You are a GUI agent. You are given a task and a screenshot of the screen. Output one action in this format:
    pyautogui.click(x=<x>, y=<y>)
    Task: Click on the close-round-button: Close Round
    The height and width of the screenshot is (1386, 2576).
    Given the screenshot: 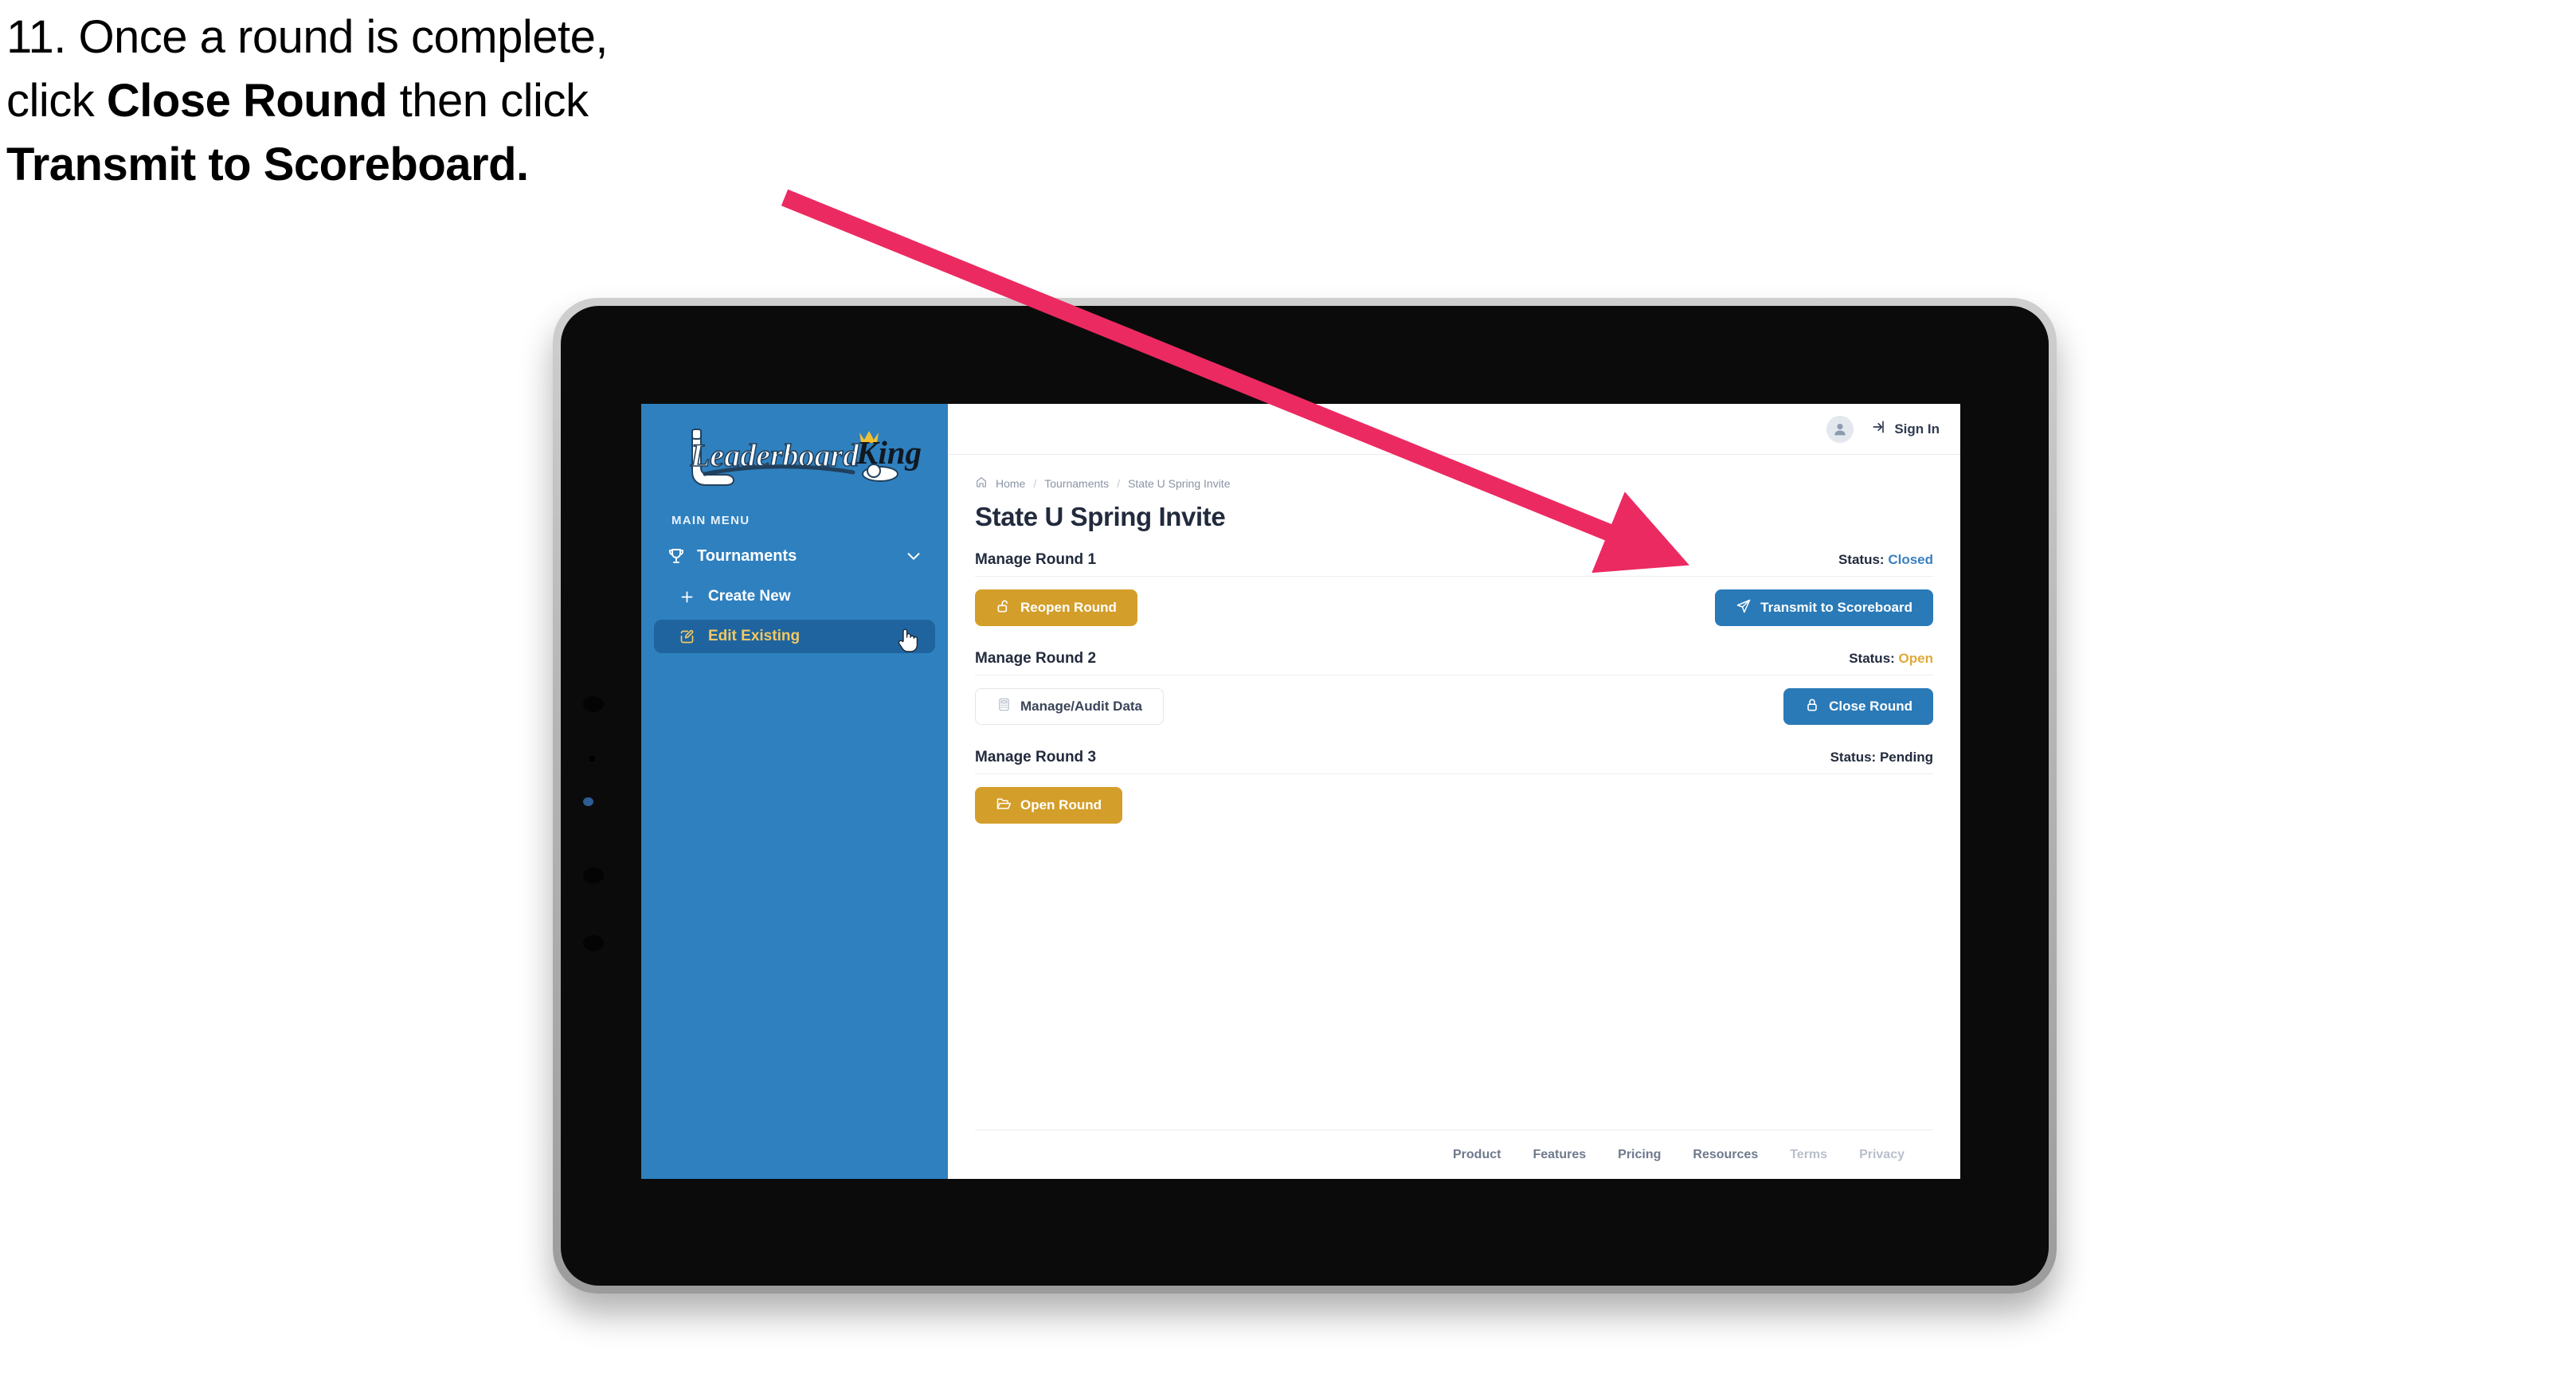 What is the action you would take?
    pyautogui.click(x=1858, y=706)
    